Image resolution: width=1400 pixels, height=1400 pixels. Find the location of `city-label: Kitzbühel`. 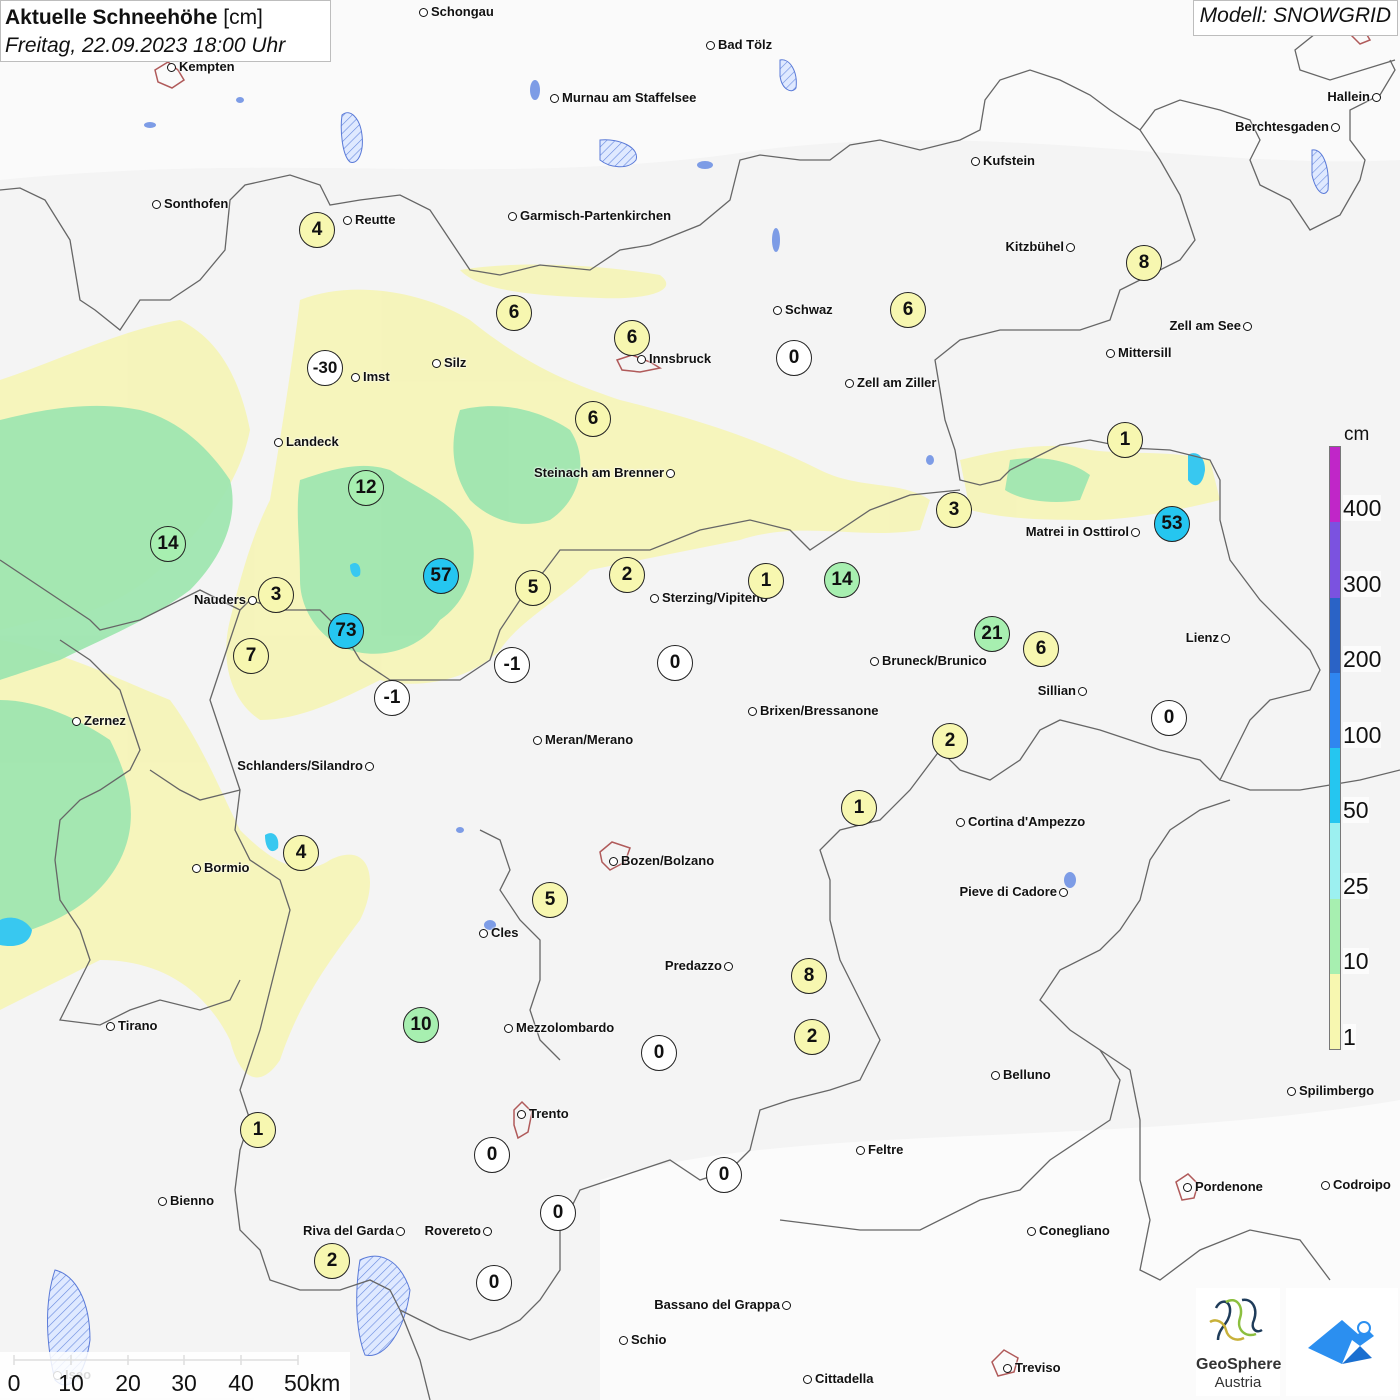

city-label: Kitzbühel is located at coordinates (1035, 246).